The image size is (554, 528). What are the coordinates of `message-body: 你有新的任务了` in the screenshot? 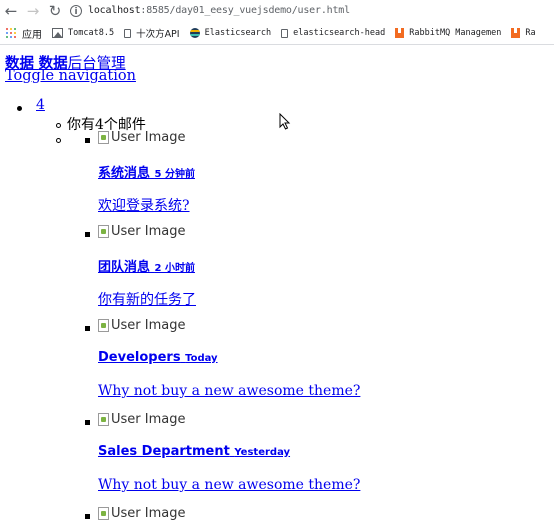 It's located at (147, 299).